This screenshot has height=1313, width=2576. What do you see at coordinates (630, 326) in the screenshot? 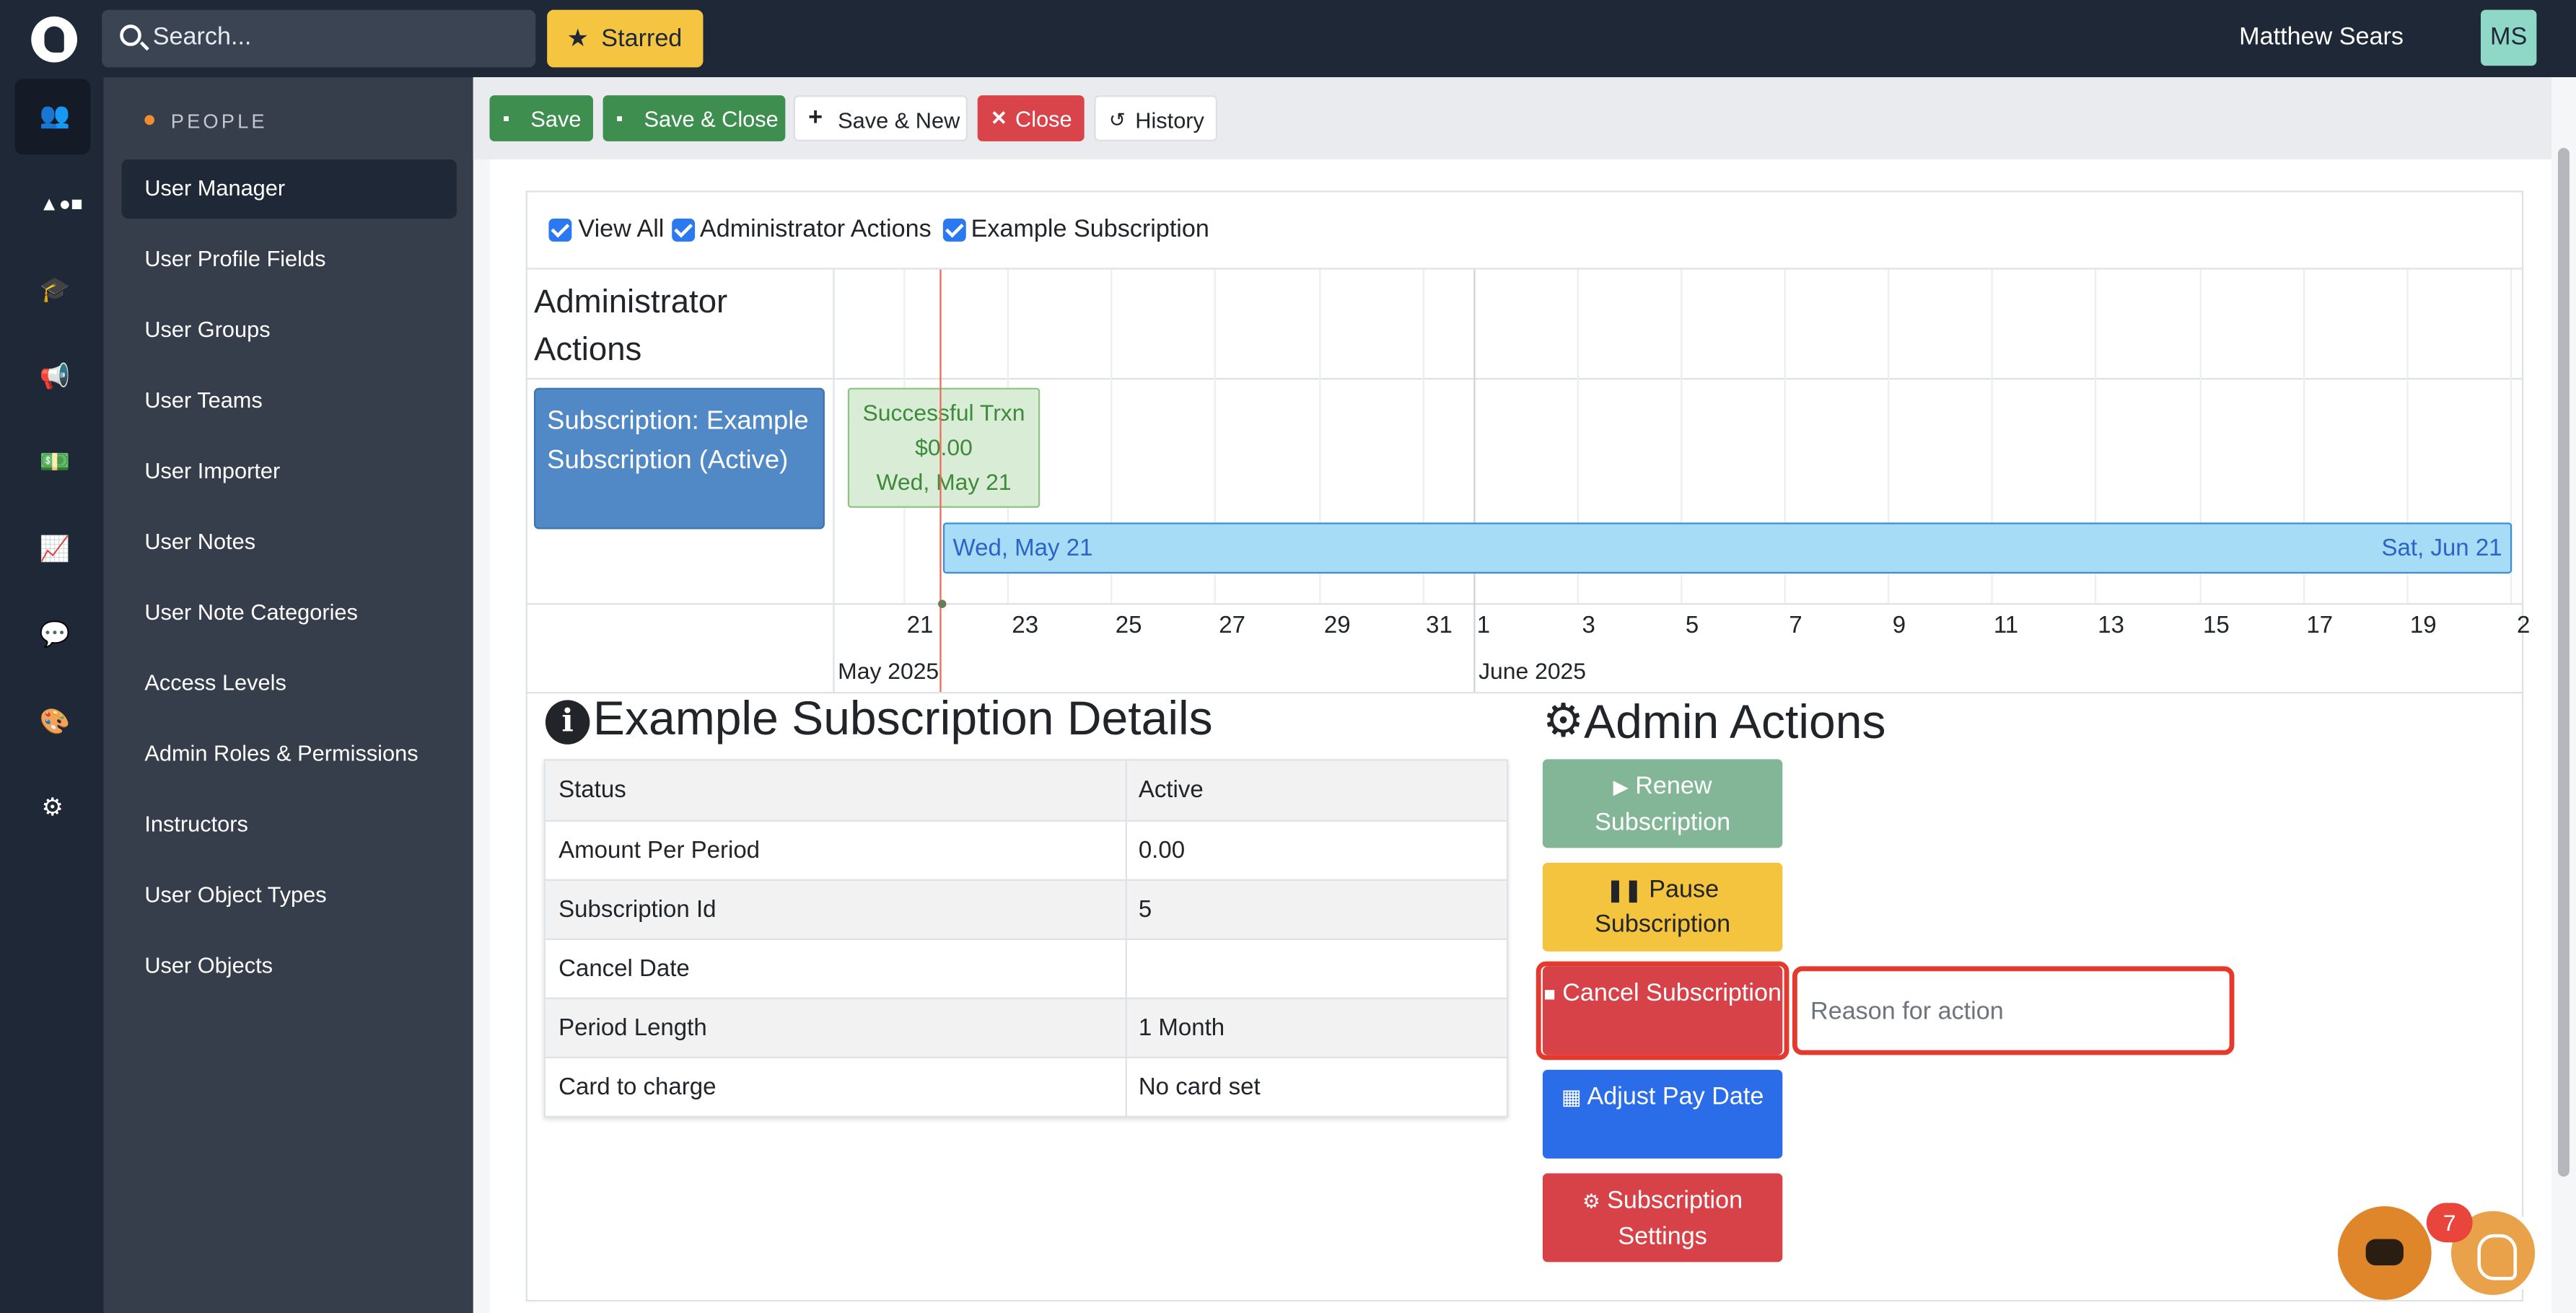
I see `timeline-group-label: Administrator Actions` at bounding box center [630, 326].